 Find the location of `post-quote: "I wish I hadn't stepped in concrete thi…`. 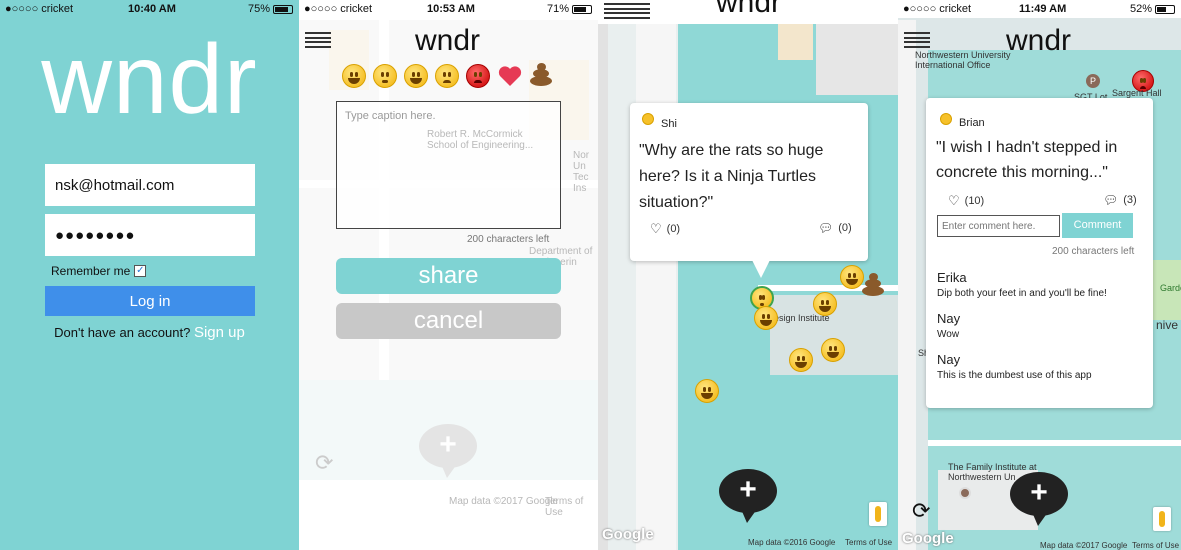

post-quote: "I wish I hadn't stepped in concrete thi… is located at coordinates (1027, 160).